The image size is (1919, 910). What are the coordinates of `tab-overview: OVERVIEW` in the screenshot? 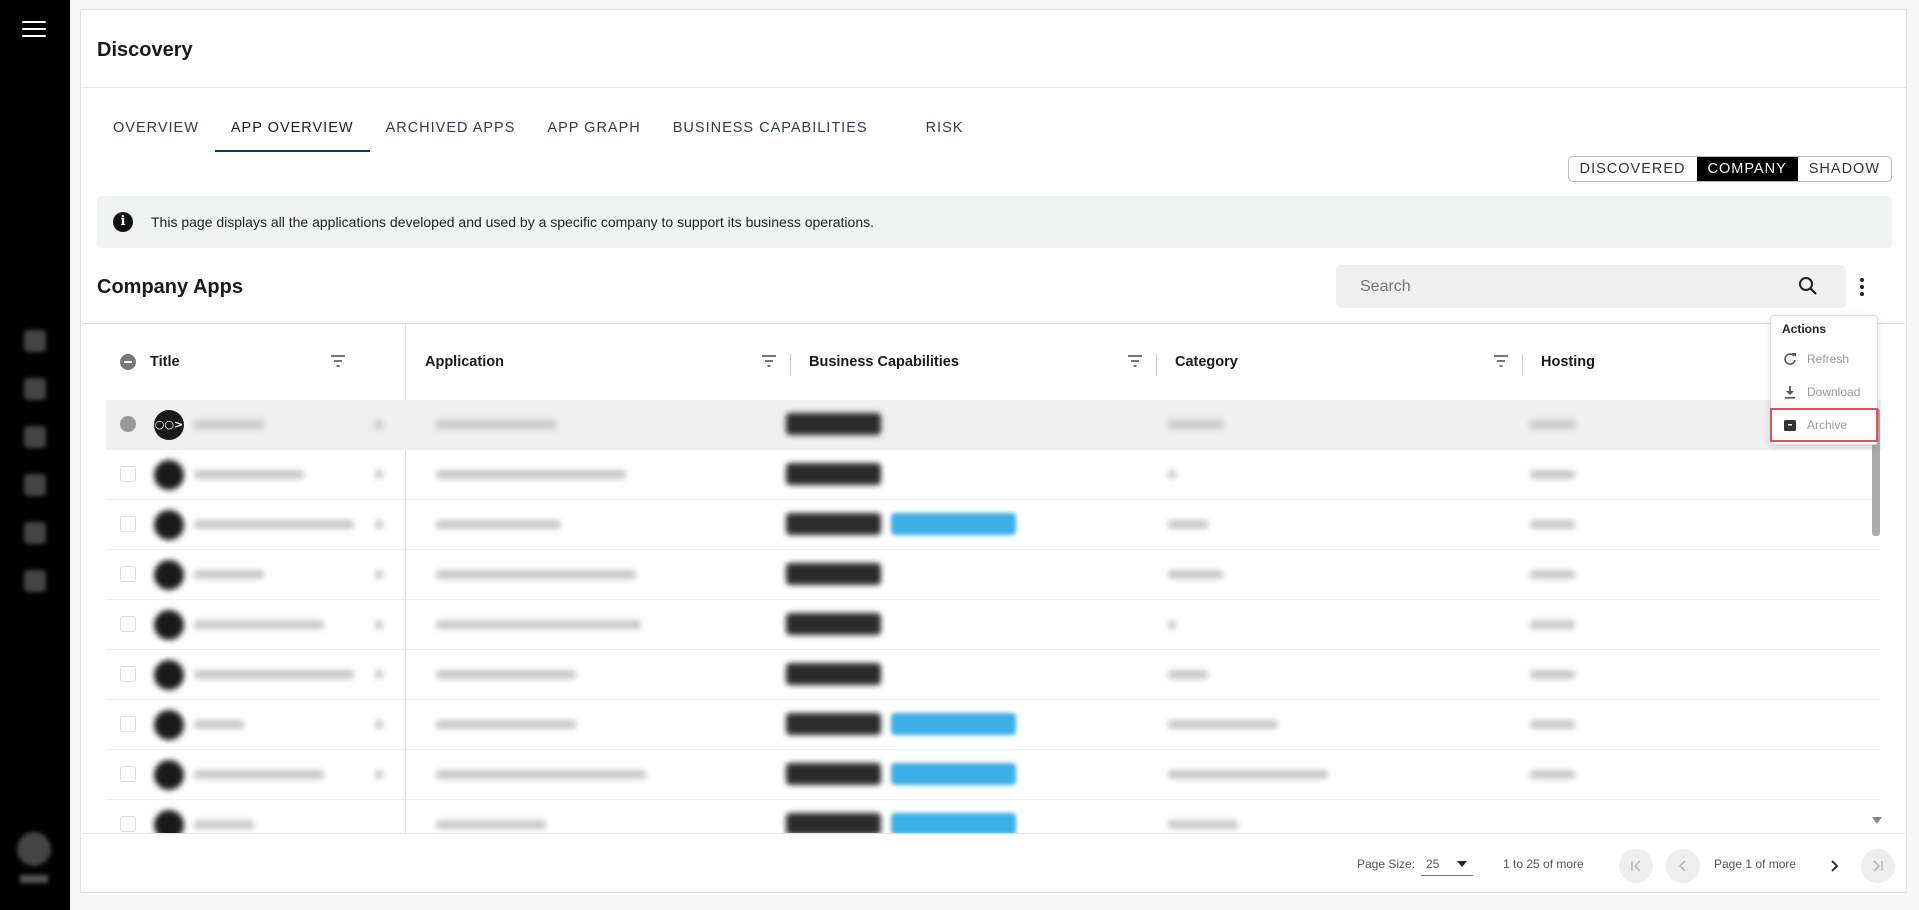 It's located at (156, 131).